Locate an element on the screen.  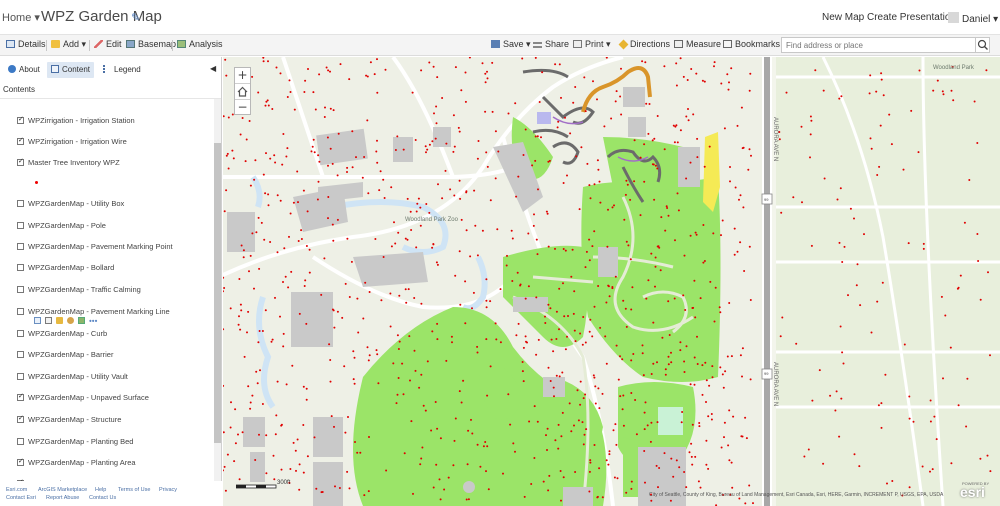
layer-item: WPZGardenMap - Utility Vault is located at coordinates (72, 377).